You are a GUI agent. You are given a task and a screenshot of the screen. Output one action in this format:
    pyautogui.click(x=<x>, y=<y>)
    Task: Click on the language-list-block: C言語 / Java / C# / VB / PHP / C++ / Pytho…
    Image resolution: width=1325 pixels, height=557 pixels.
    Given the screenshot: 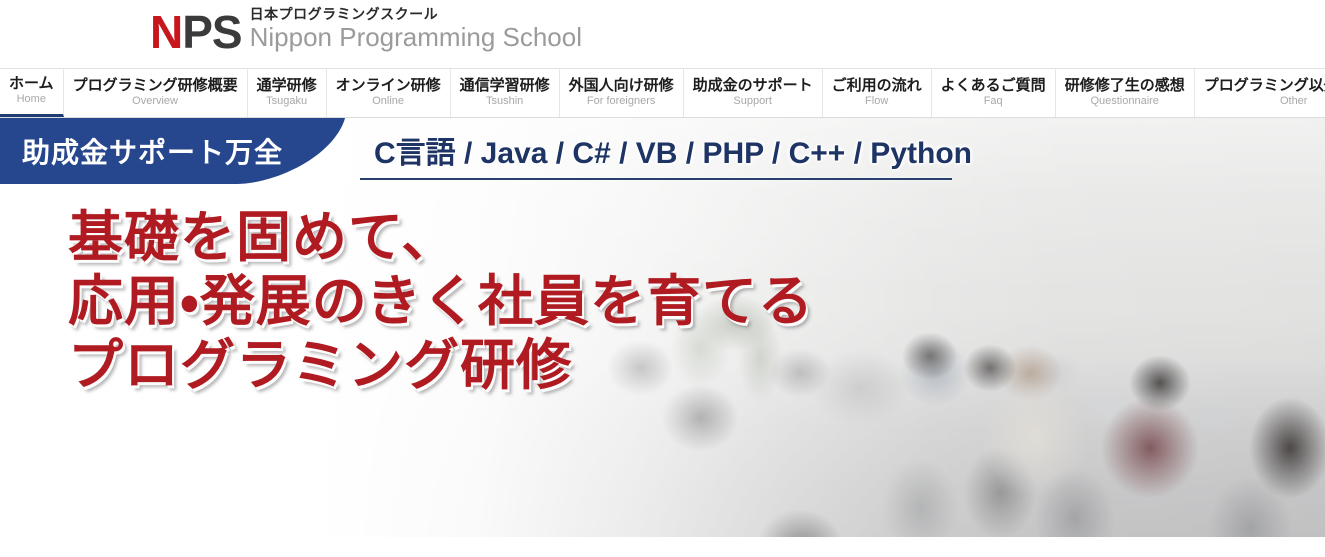 What is the action you would take?
    pyautogui.click(x=666, y=150)
    